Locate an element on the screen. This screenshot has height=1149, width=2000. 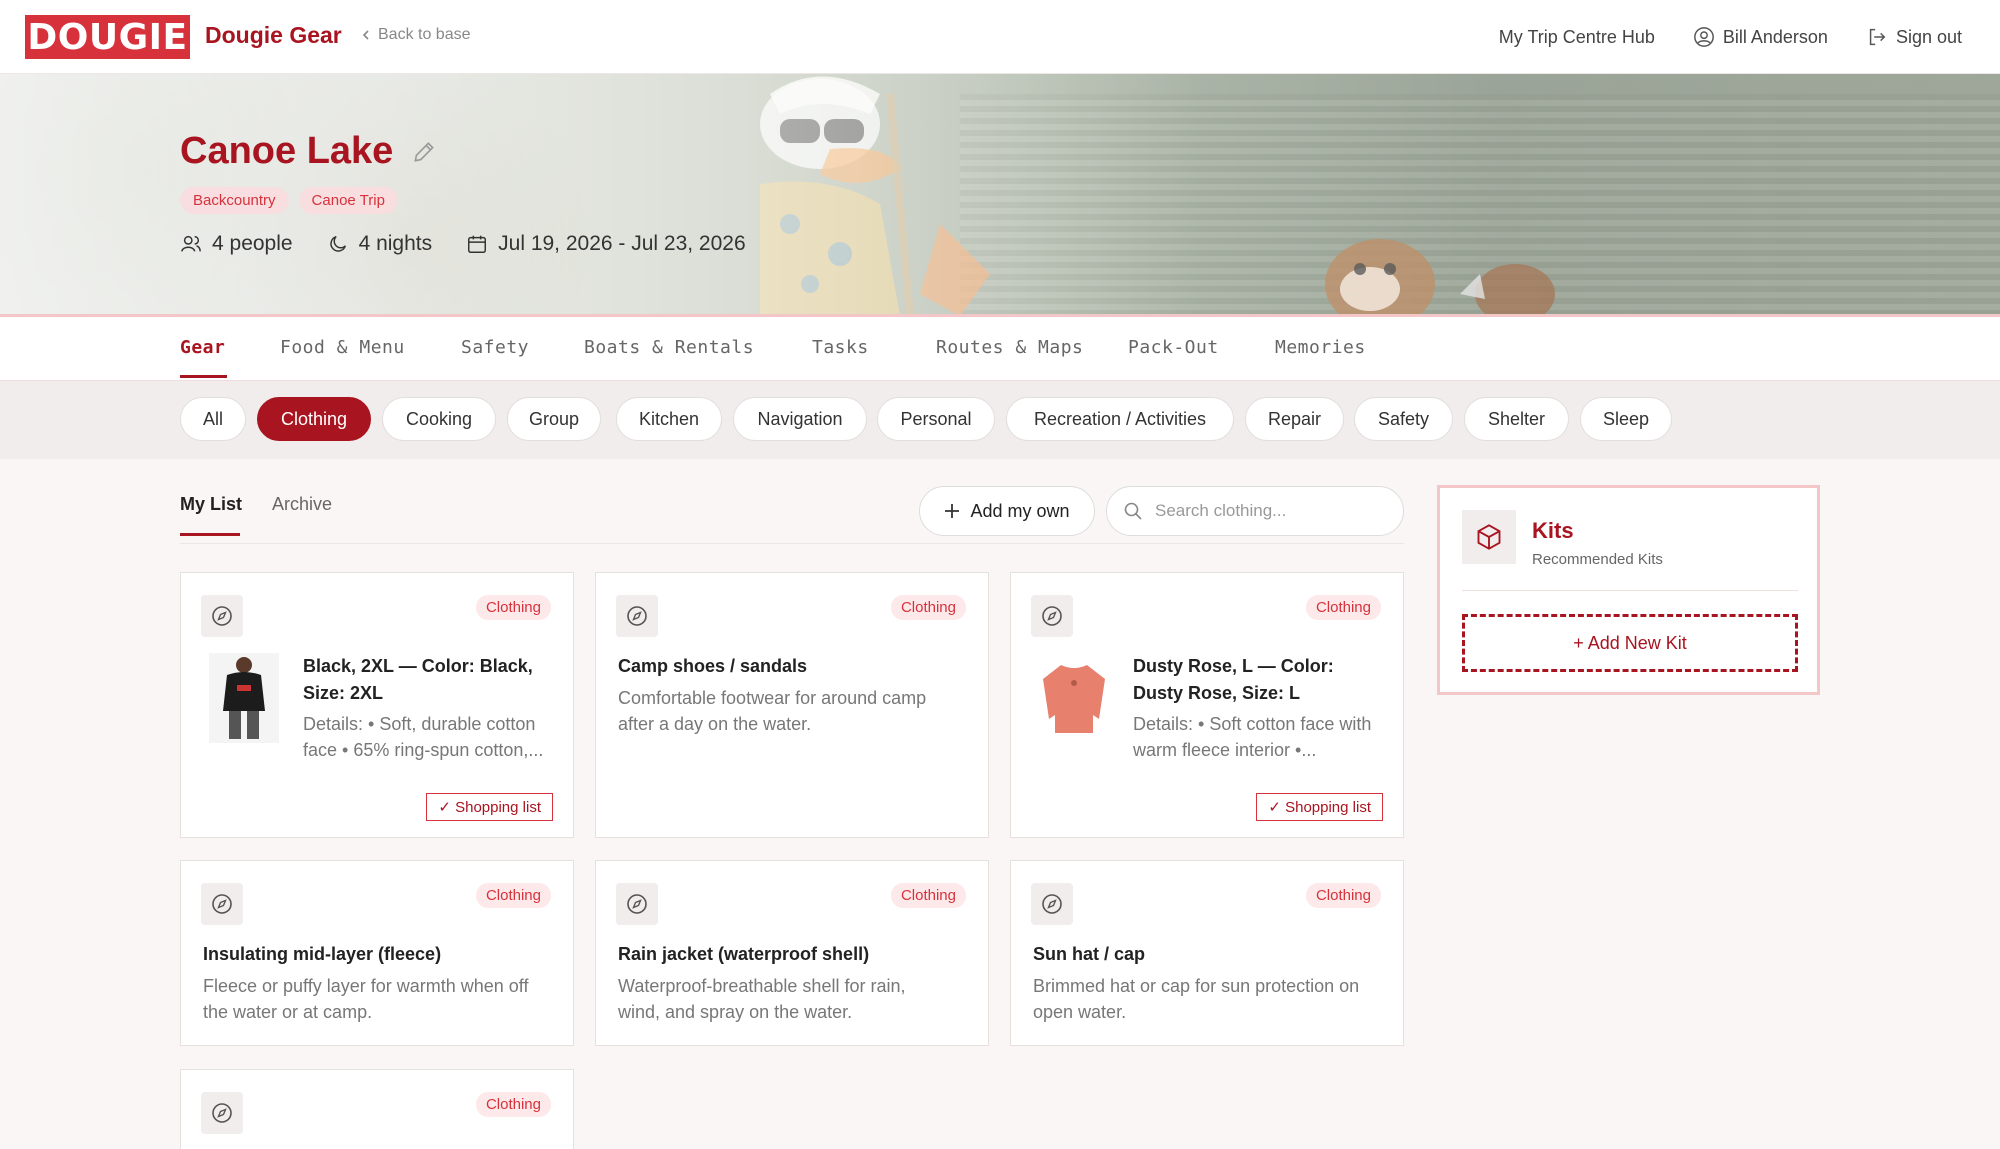
category-pill-all: All is located at coordinates (213, 419).